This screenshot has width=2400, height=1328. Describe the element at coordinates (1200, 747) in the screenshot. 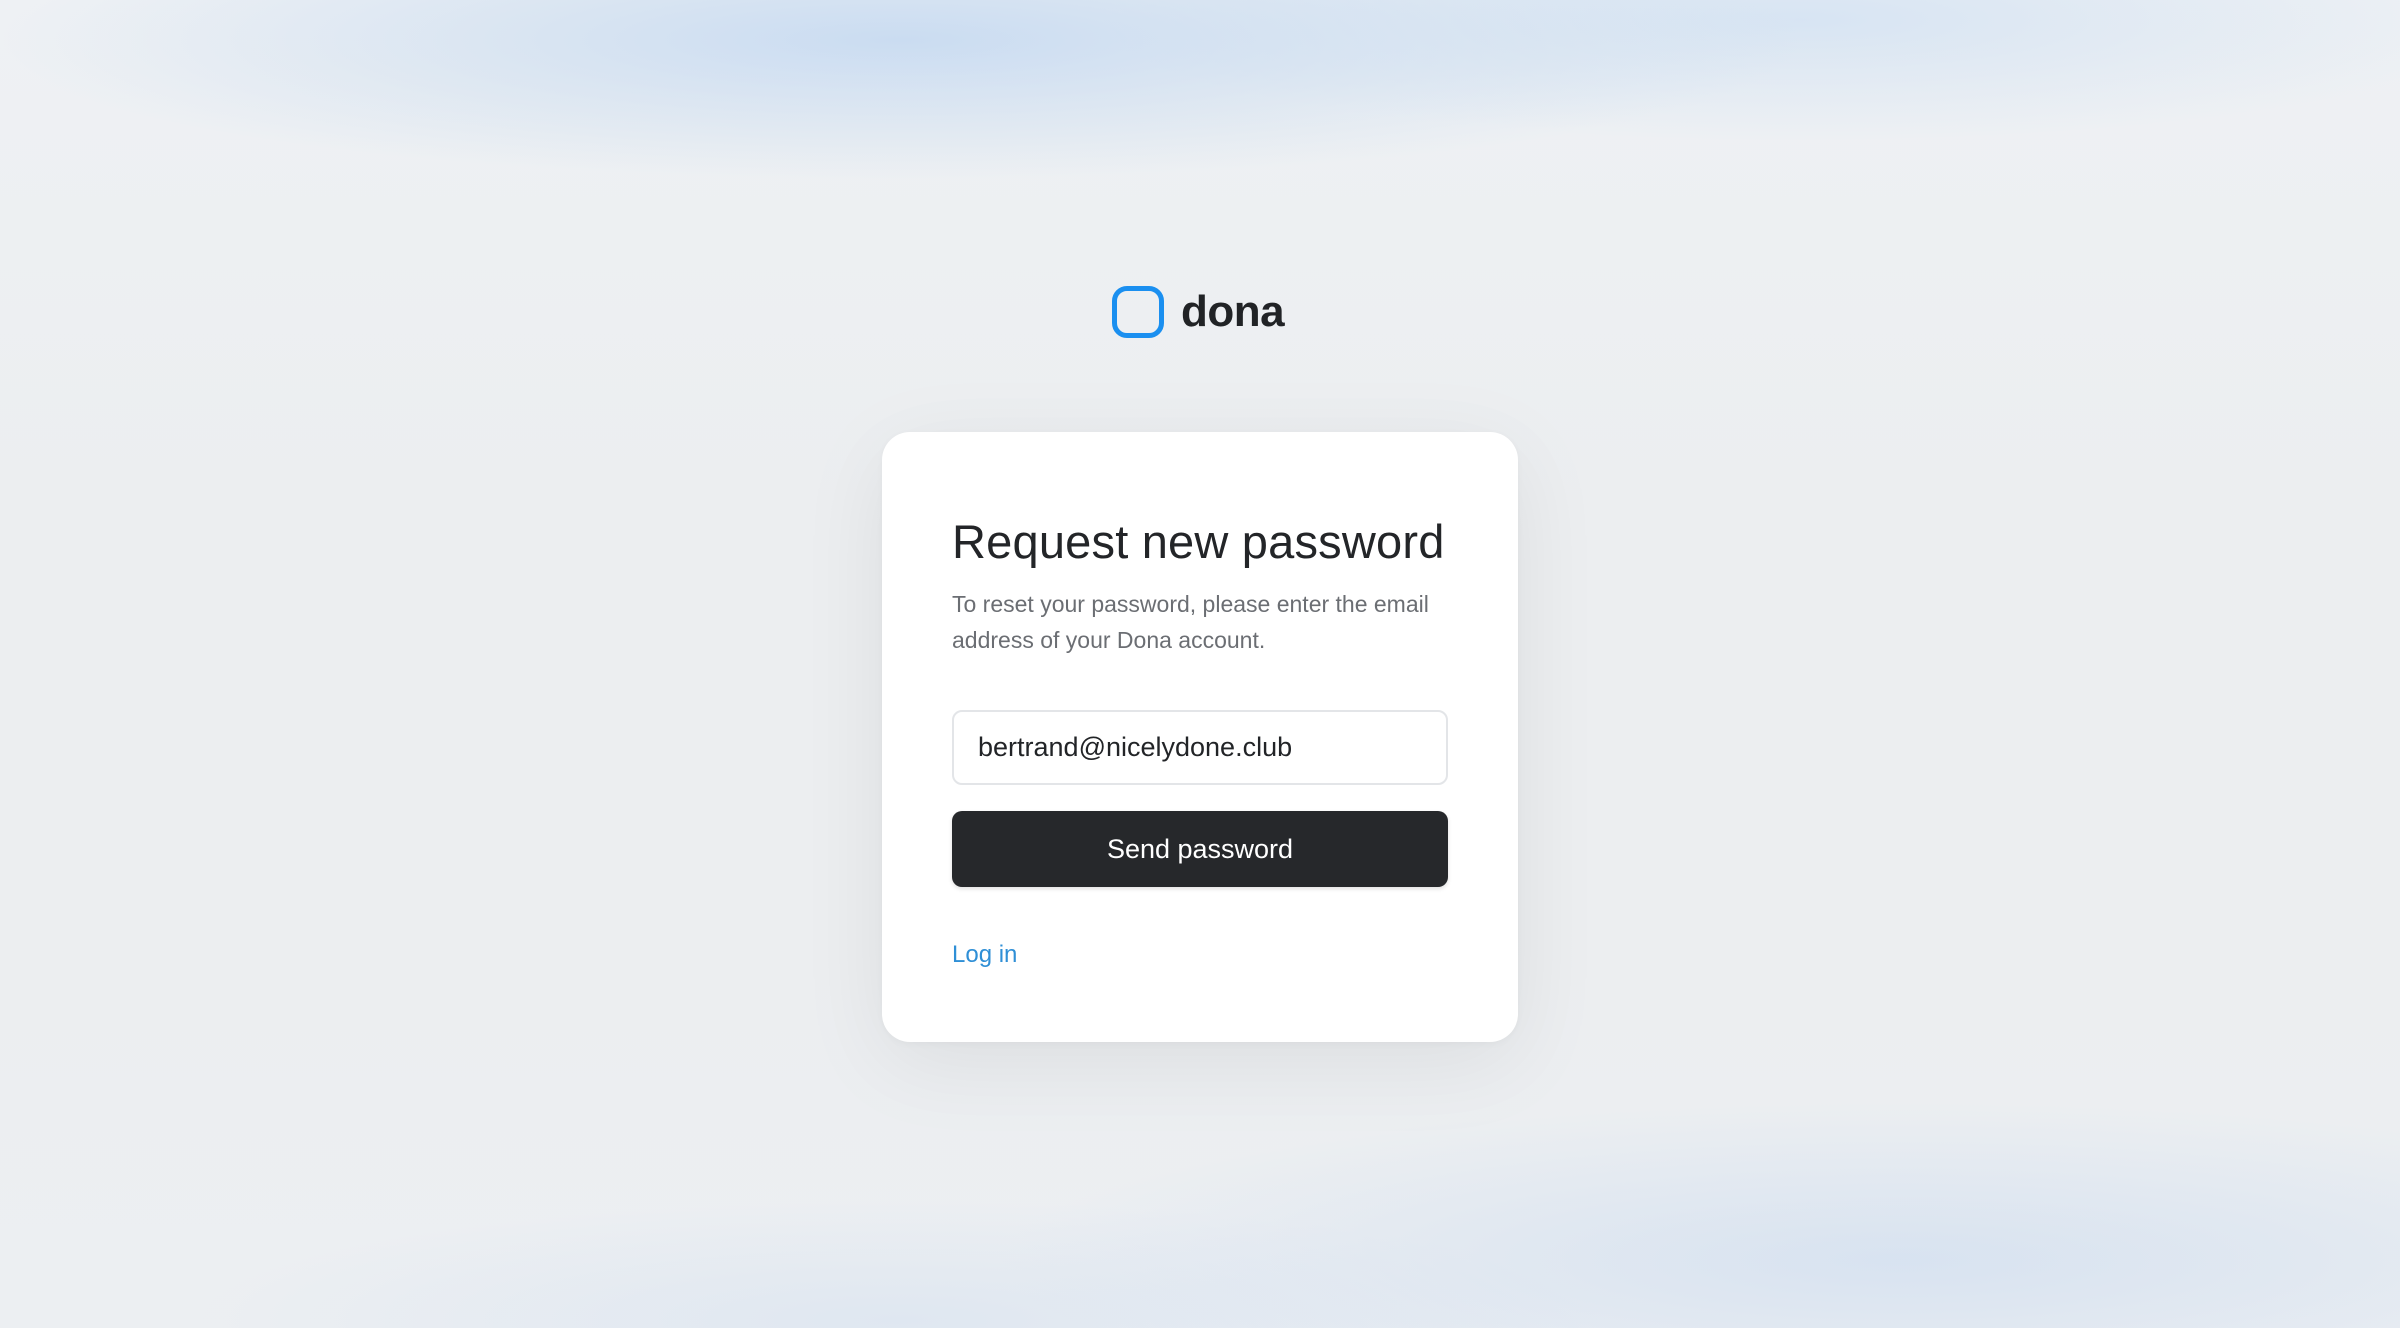

I see `email-field` at that location.